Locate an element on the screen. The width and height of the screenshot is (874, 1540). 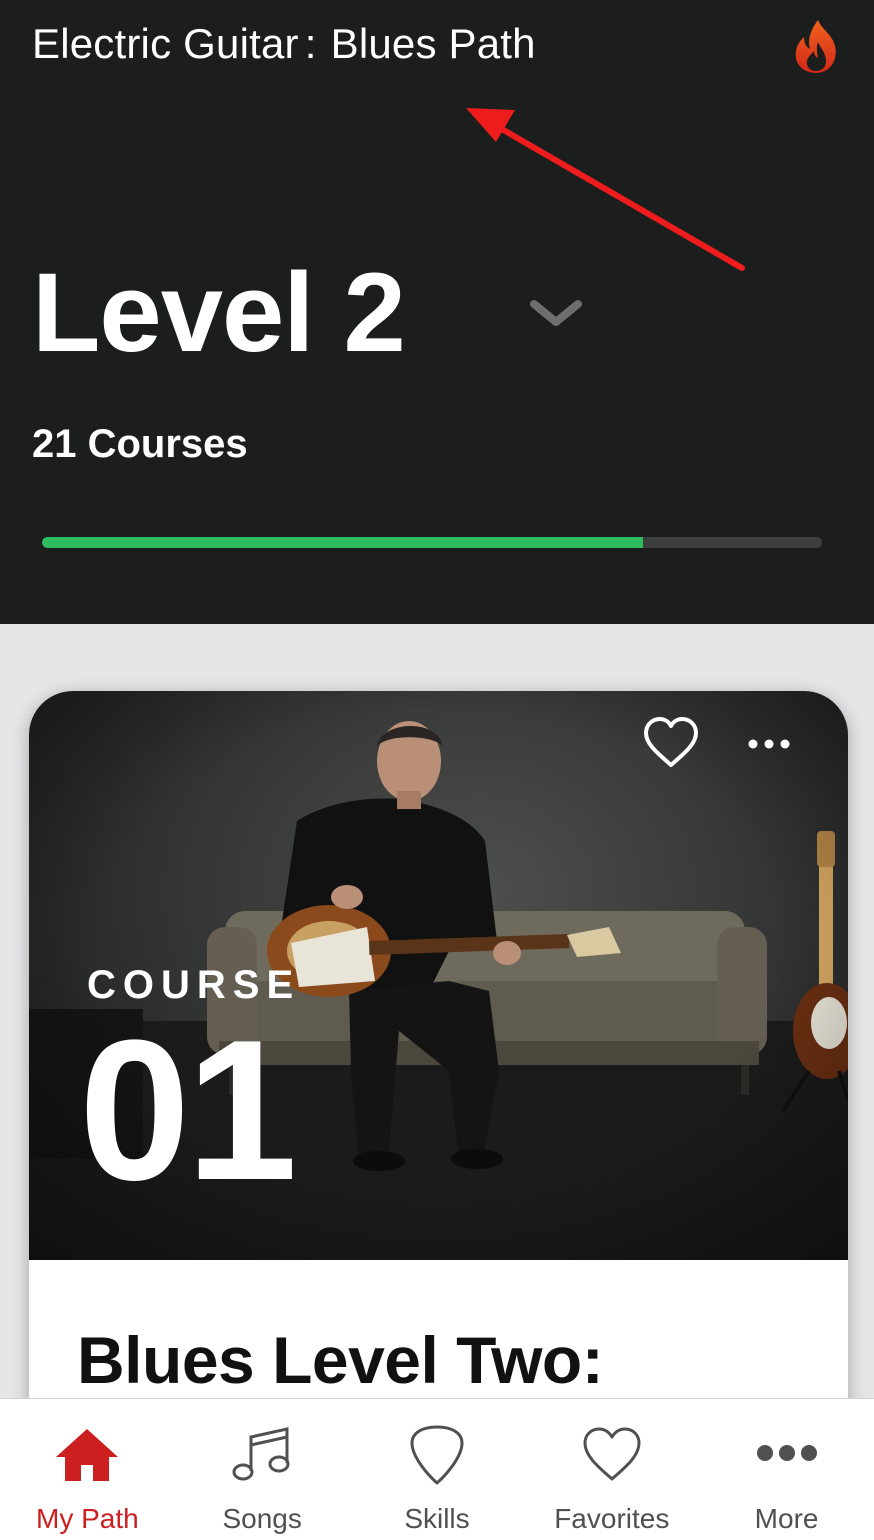
path-title: Electric Guitar: Blues Path is located at coordinates (284, 44).